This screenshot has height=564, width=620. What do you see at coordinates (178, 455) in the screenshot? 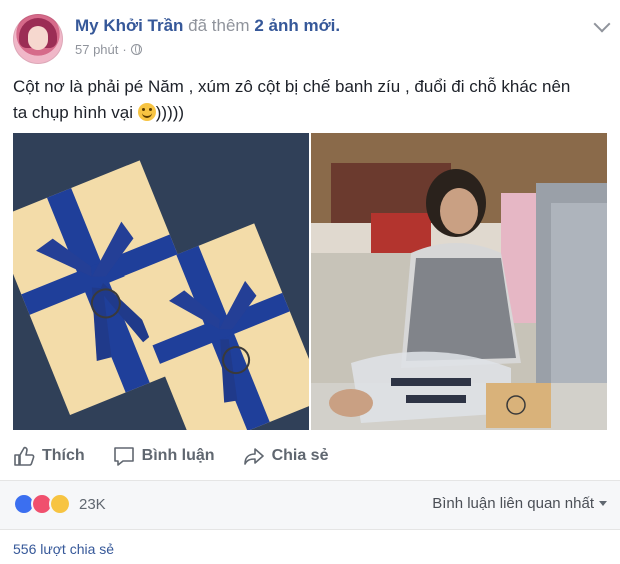
I see `comment-label: Bình luận` at bounding box center [178, 455].